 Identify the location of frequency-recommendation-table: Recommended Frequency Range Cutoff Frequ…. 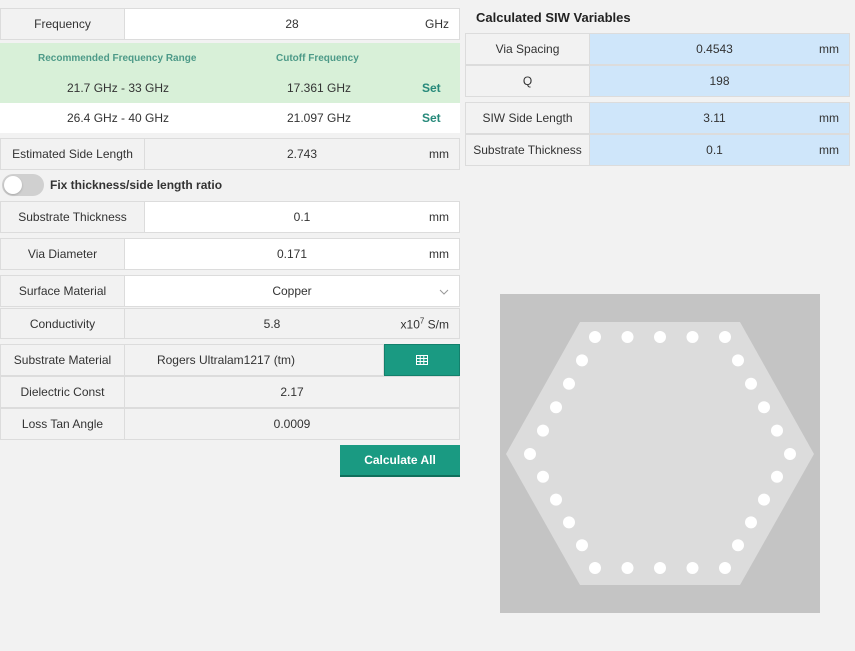
(230, 88).